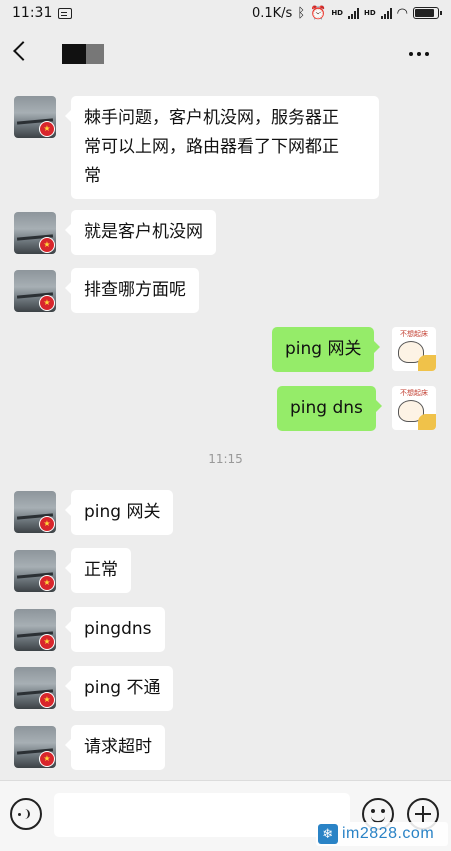 This screenshot has height=851, width=451. What do you see at coordinates (346, 13) in the screenshot?
I see `status-right: 0.1K/s ᛒ ⏰ HD HD ◠` at bounding box center [346, 13].